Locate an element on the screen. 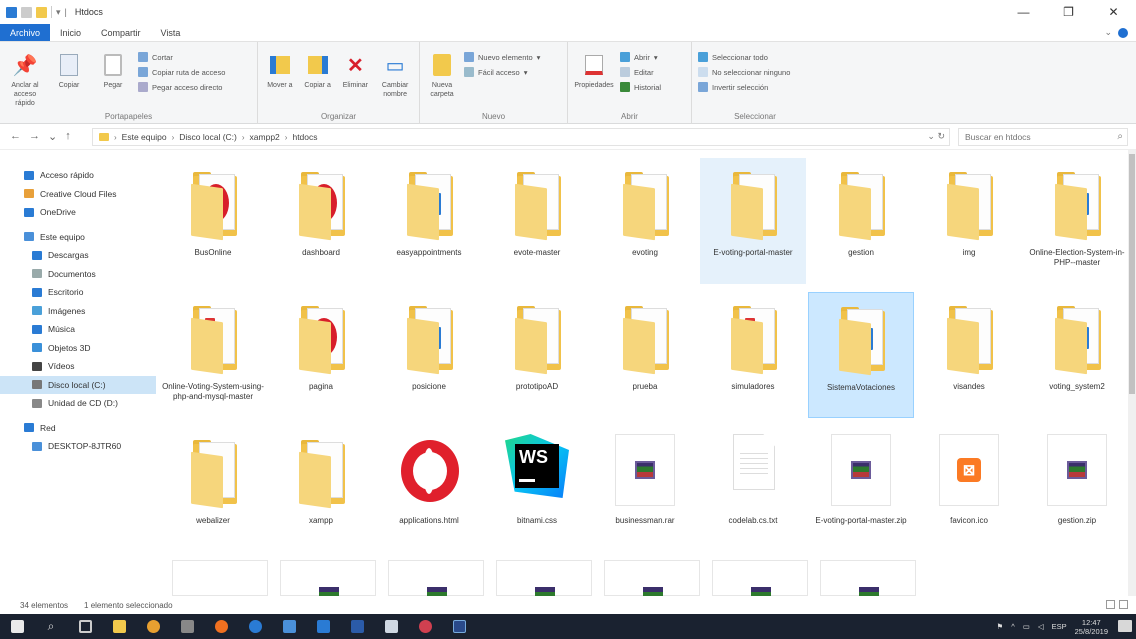  file-item: E-voting-portal-master.zip is located at coordinates (861, 489).